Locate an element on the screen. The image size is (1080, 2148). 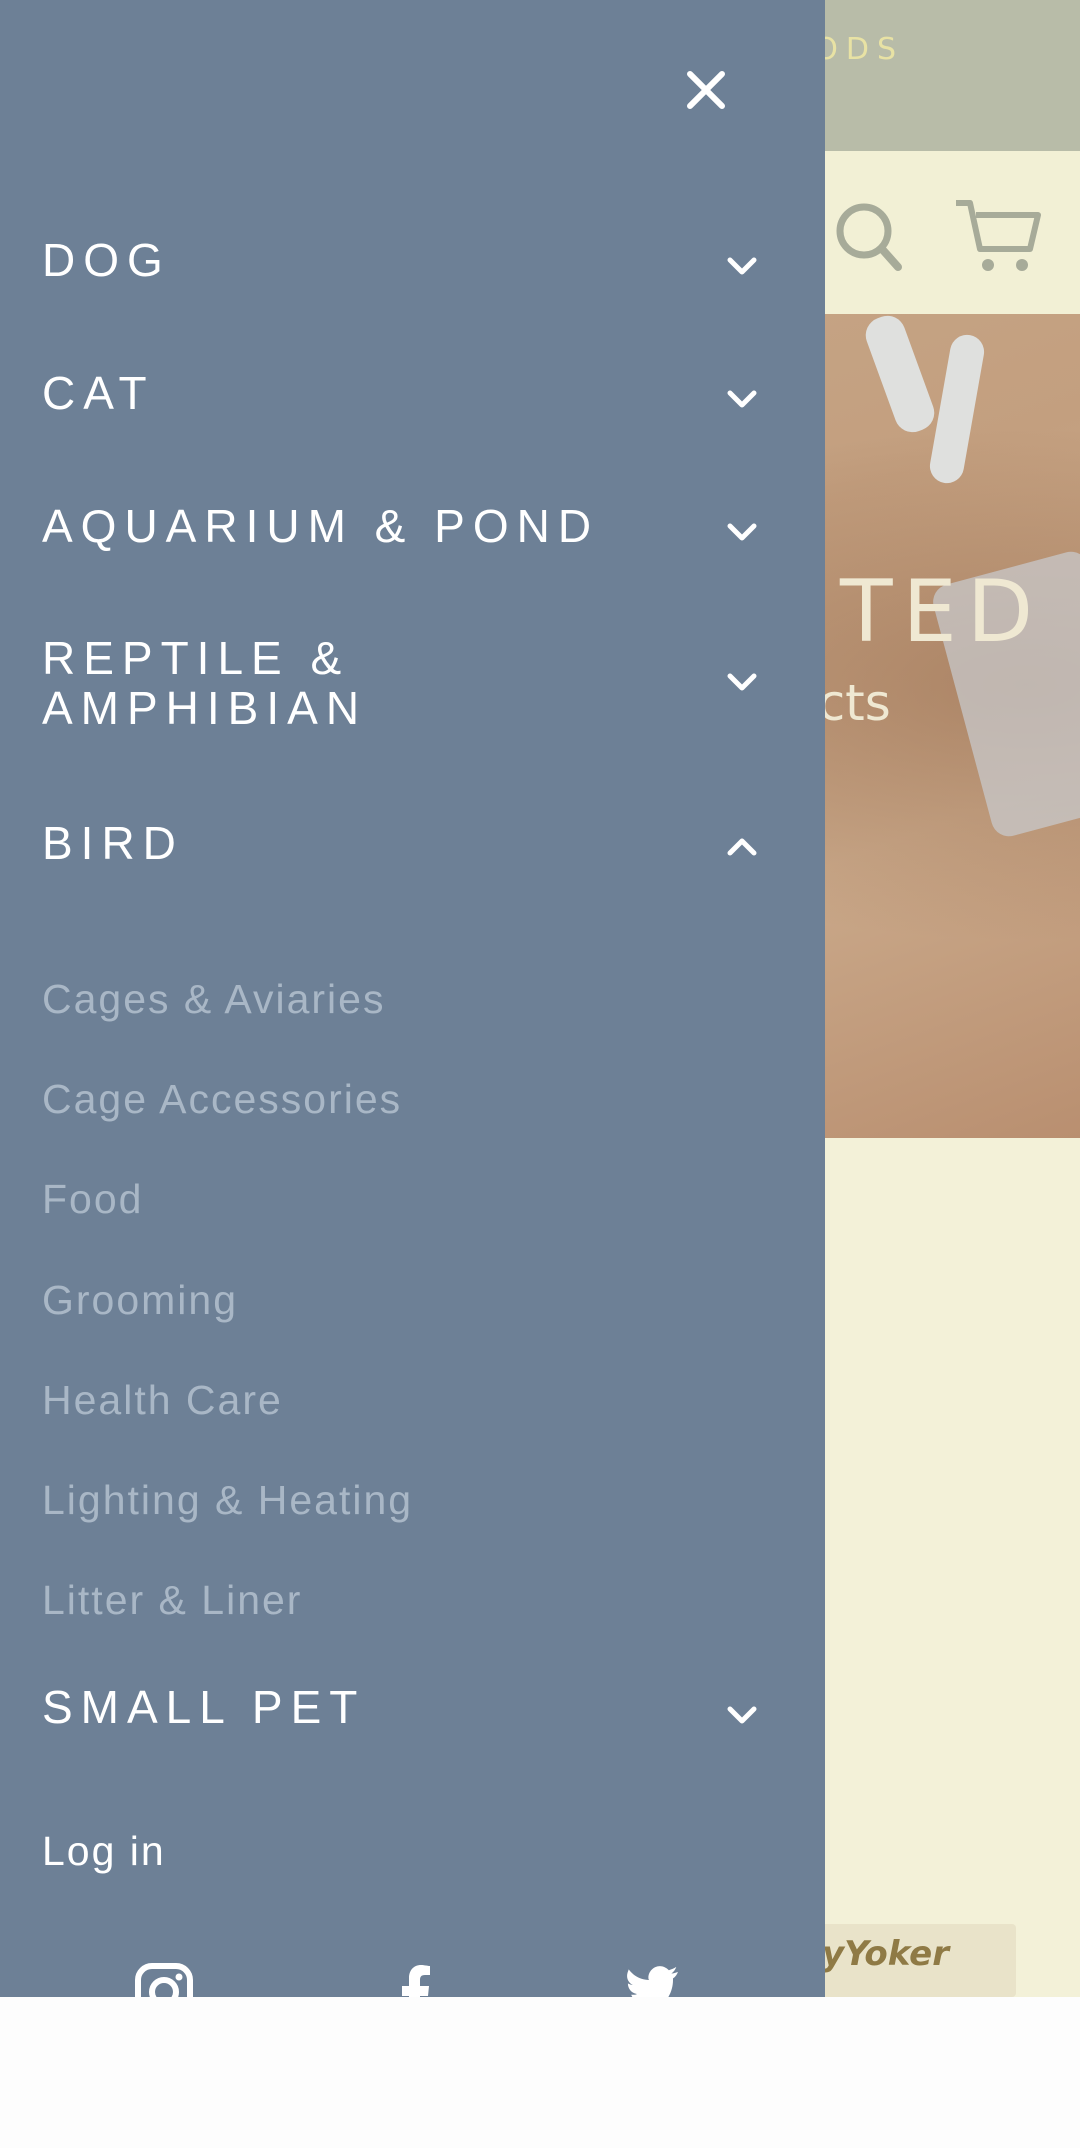
submenu-item-grooming: Grooming is located at coordinates (140, 1300).